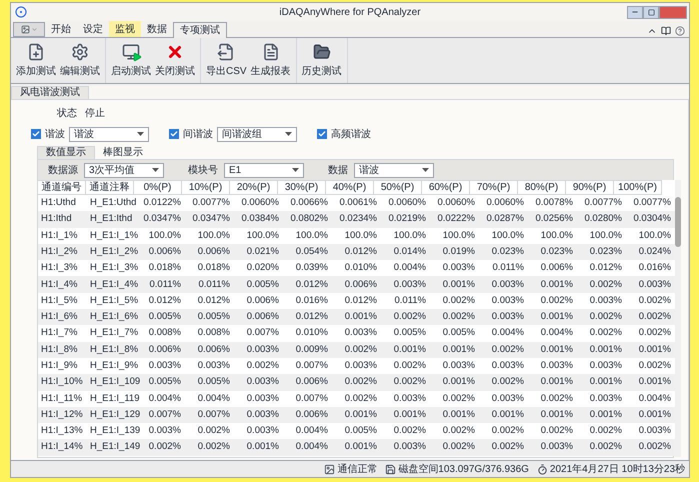 The image size is (699, 482). What do you see at coordinates (200, 30) in the screenshot?
I see `ribbon-tab: 专项测试` at bounding box center [200, 30].